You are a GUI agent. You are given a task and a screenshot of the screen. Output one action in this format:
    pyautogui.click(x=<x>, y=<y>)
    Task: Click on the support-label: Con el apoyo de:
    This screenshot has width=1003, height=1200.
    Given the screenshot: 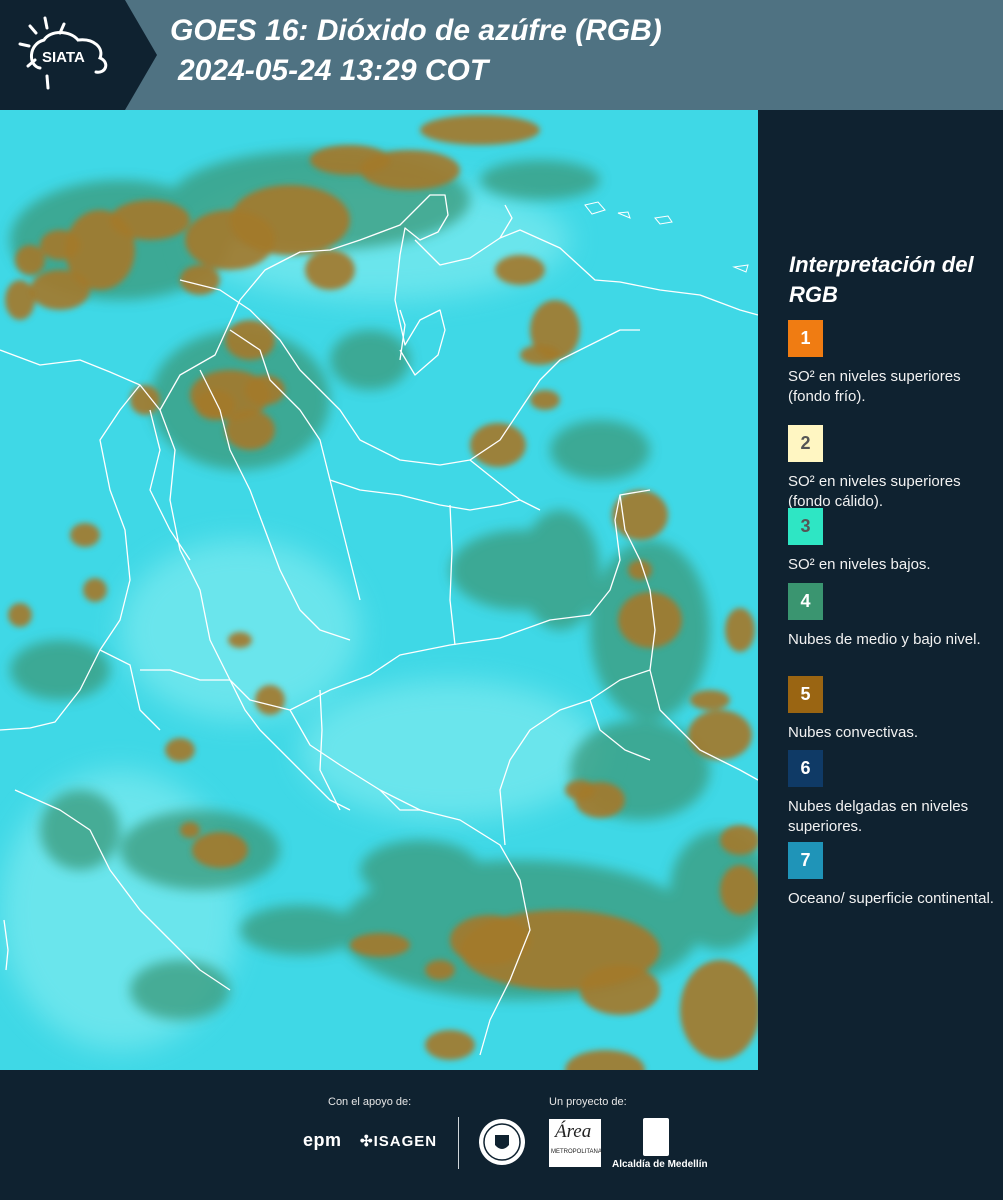 What is the action you would take?
    pyautogui.click(x=370, y=1102)
    